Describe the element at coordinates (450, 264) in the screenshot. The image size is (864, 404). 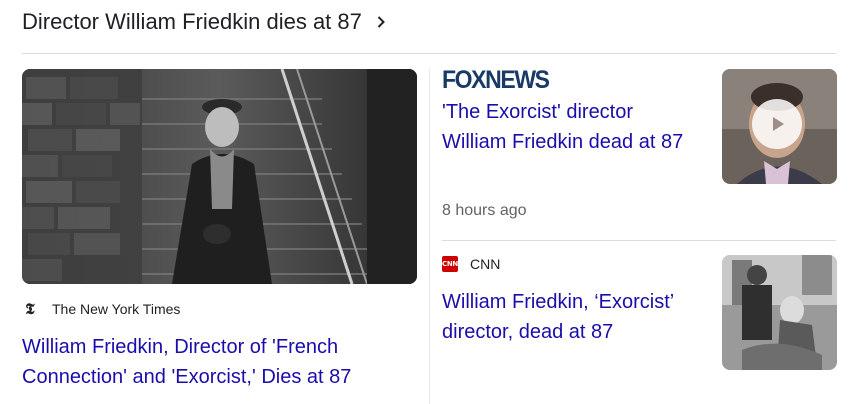
I see `cnn-logo-icon: CNN` at that location.